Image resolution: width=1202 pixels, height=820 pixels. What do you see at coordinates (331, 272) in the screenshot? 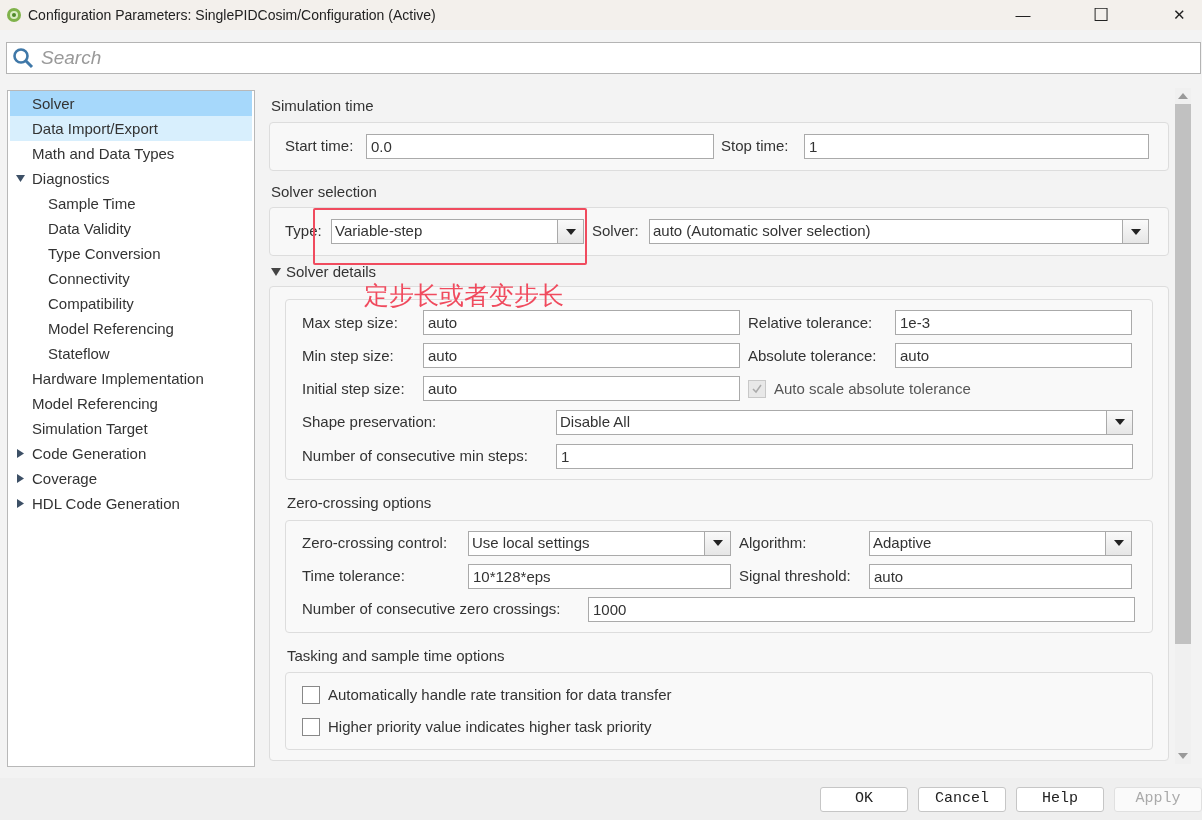
I see `section-title: Solver details` at bounding box center [331, 272].